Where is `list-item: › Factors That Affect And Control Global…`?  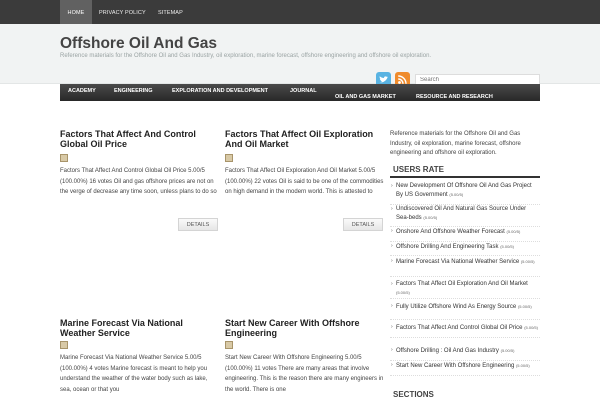
list-item: › Factors That Affect And Control Global… is located at coordinates (465, 331).